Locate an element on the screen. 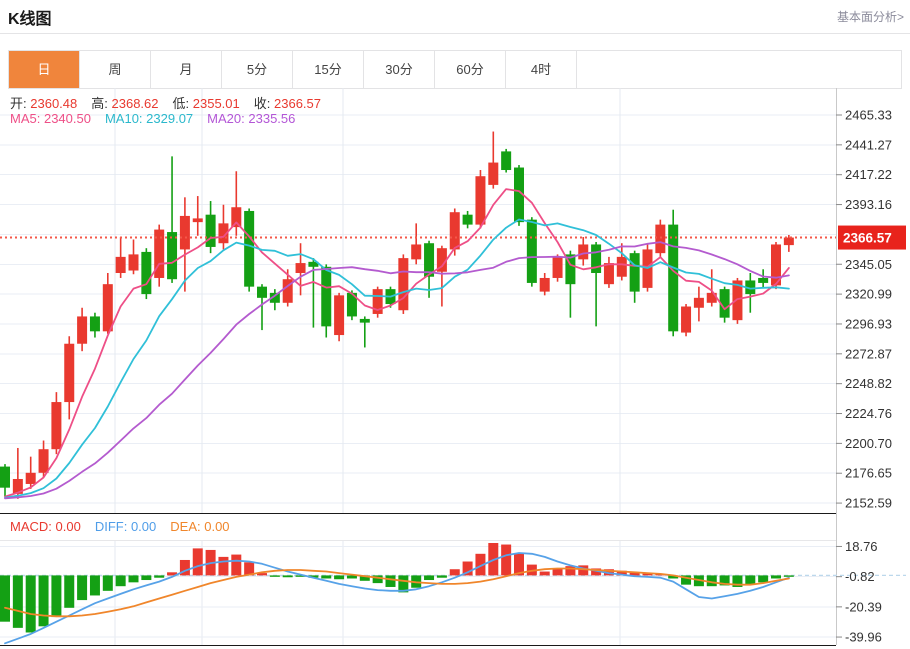 The image size is (910, 649). main-axis-label: 2465.33 is located at coordinates (868, 115).